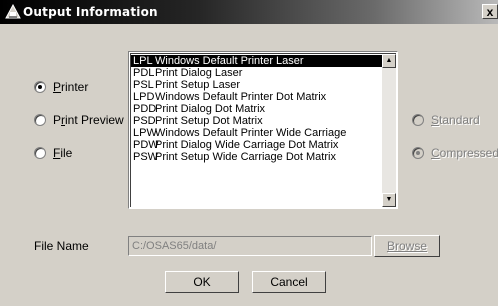 The height and width of the screenshot is (306, 498). I want to click on list-item-description: Windows Default Printer Laser, so click(229, 61).